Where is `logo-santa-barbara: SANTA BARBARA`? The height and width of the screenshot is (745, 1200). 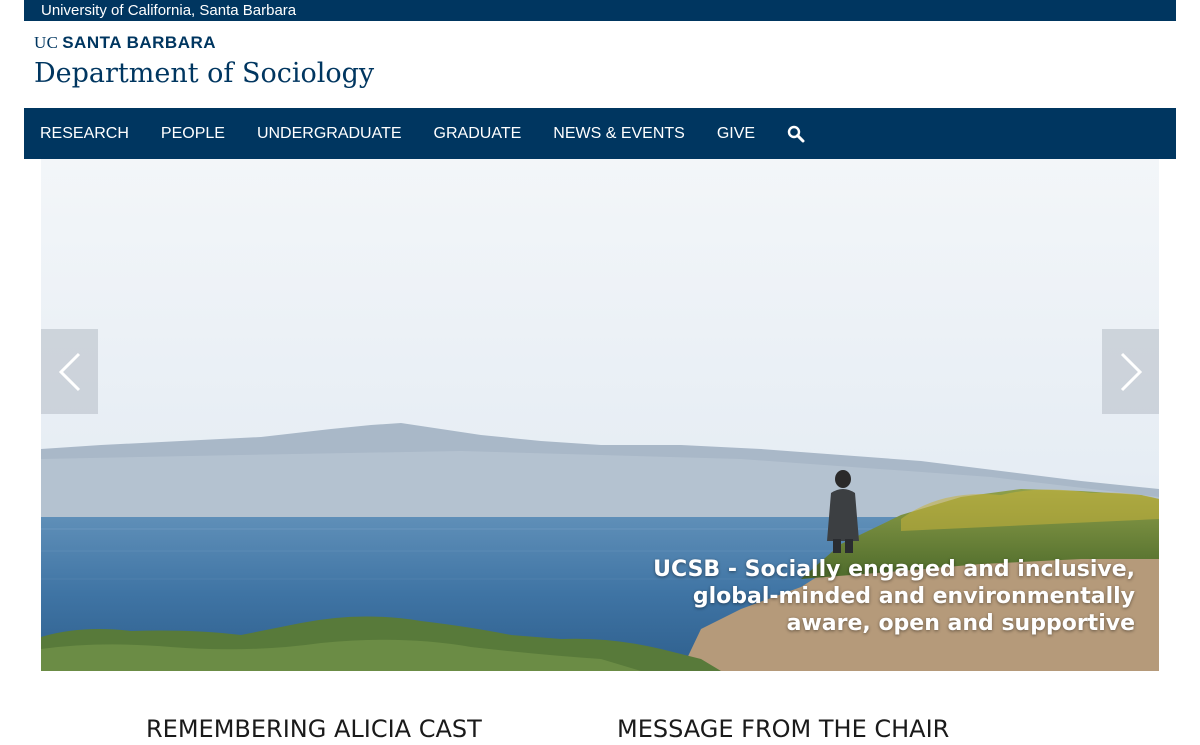 logo-santa-barbara: SANTA BARBARA is located at coordinates (139, 42).